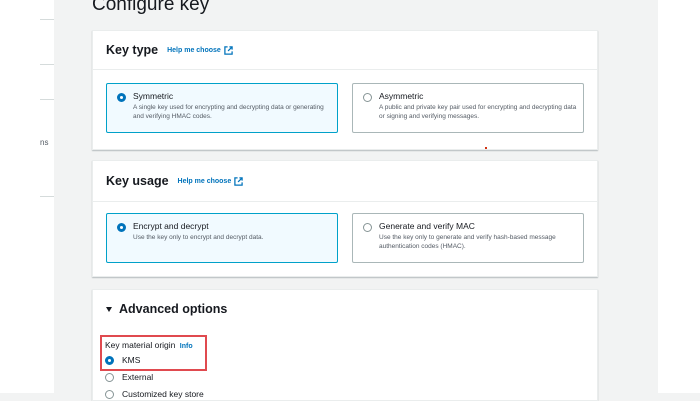 The width and height of the screenshot is (700, 401). What do you see at coordinates (109, 309) in the screenshot?
I see `caret-down-icon` at bounding box center [109, 309].